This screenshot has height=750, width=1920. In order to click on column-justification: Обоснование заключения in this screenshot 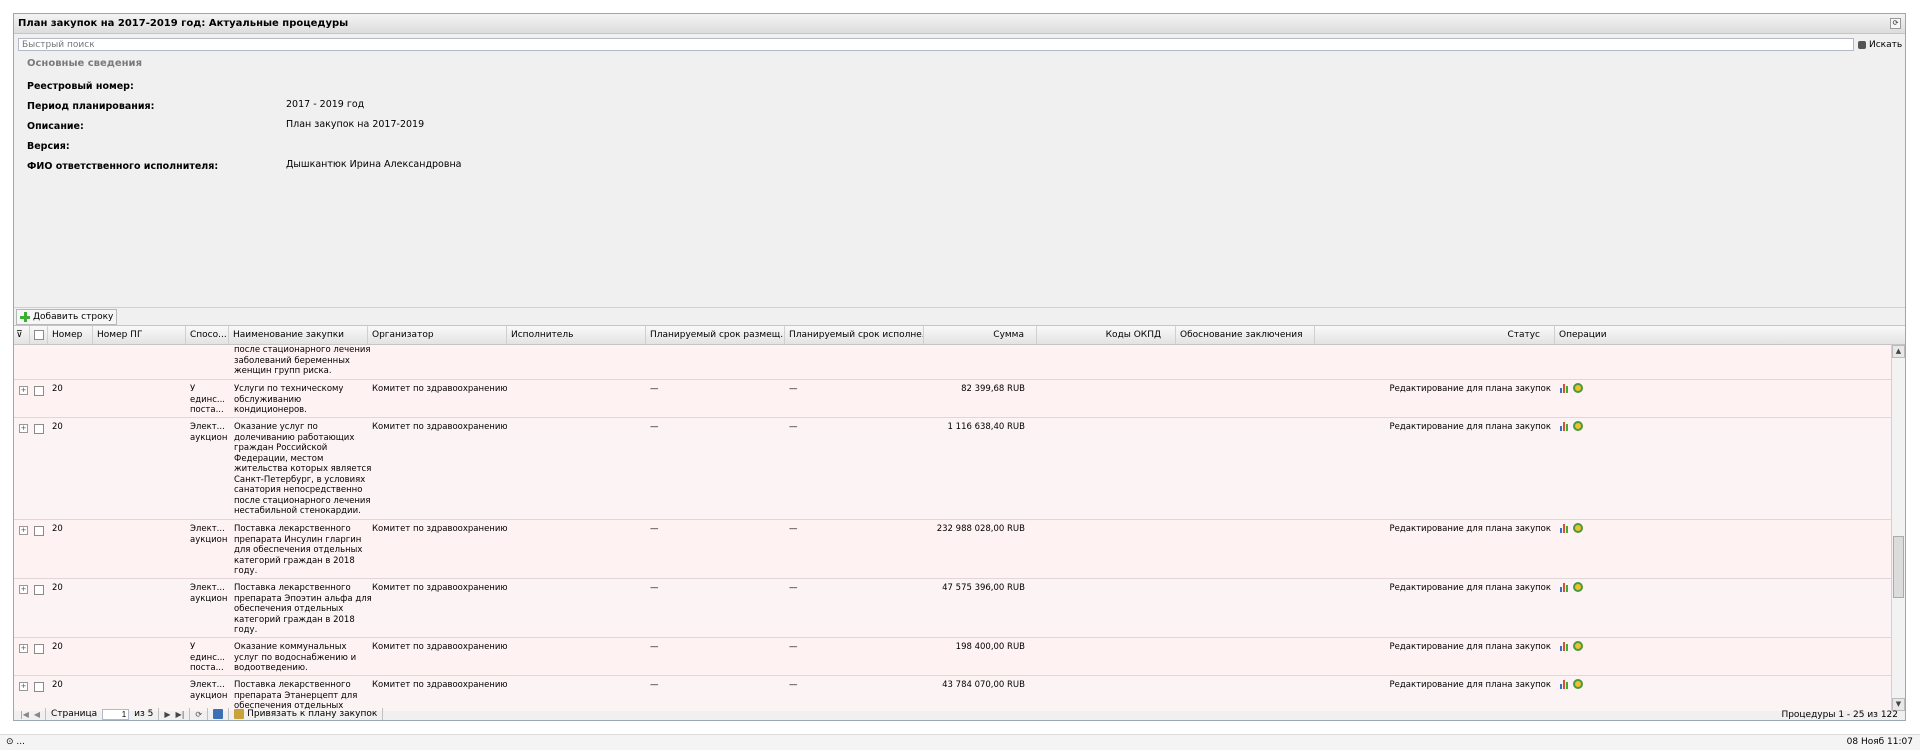, I will do `click(1245, 335)`.